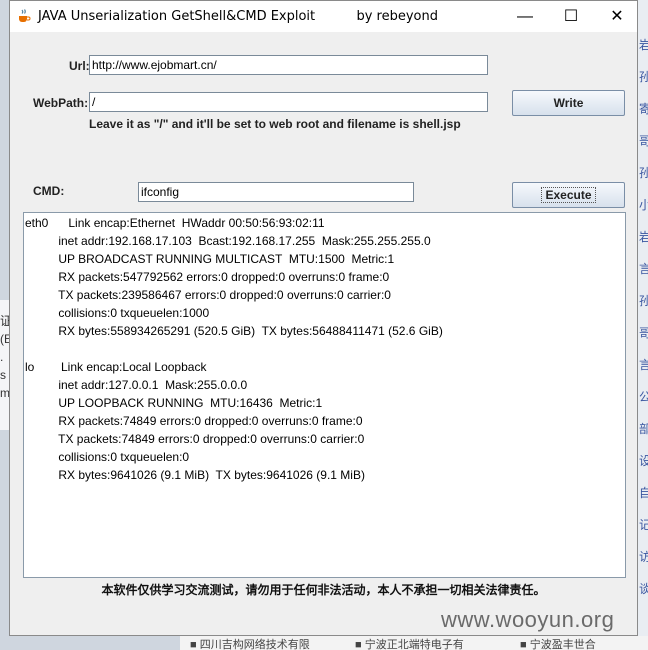 This screenshot has height=650, width=648. Describe the element at coordinates (4, 365) in the screenshot. I see `background-desktop-left: 证 (E. s m` at that location.